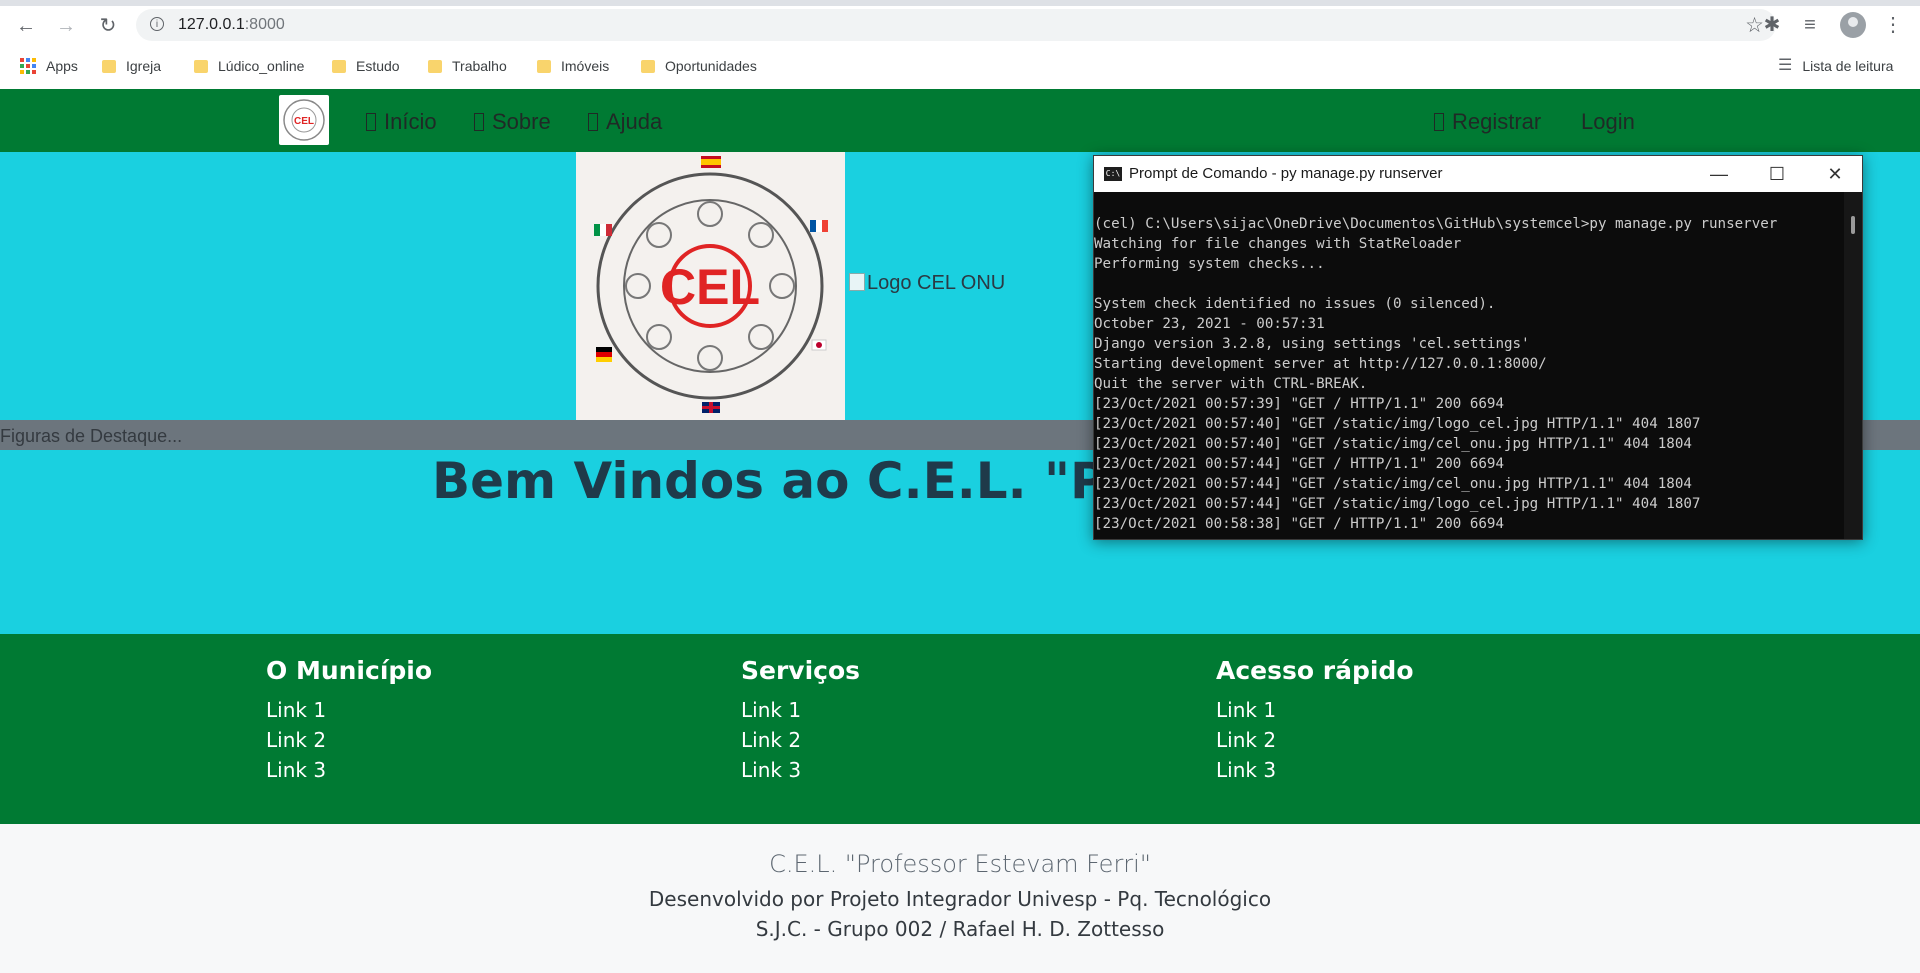 This screenshot has height=973, width=1920. What do you see at coordinates (62, 66) in the screenshot?
I see `bookmark-label: Apps` at bounding box center [62, 66].